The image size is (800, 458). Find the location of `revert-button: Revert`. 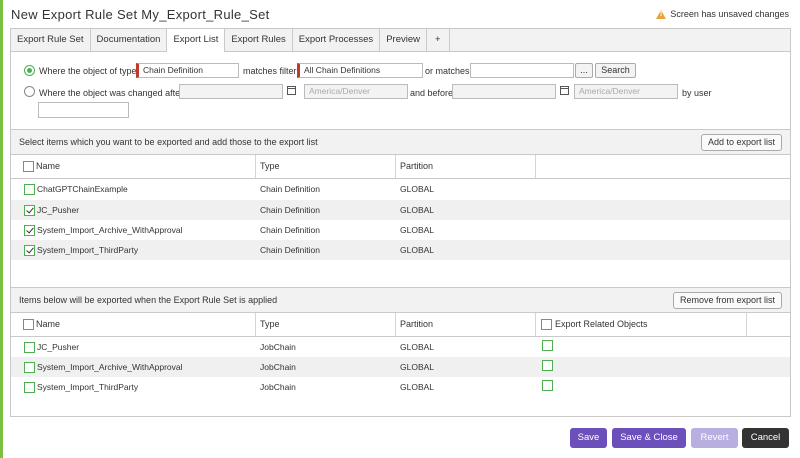

revert-button: Revert is located at coordinates (714, 438).